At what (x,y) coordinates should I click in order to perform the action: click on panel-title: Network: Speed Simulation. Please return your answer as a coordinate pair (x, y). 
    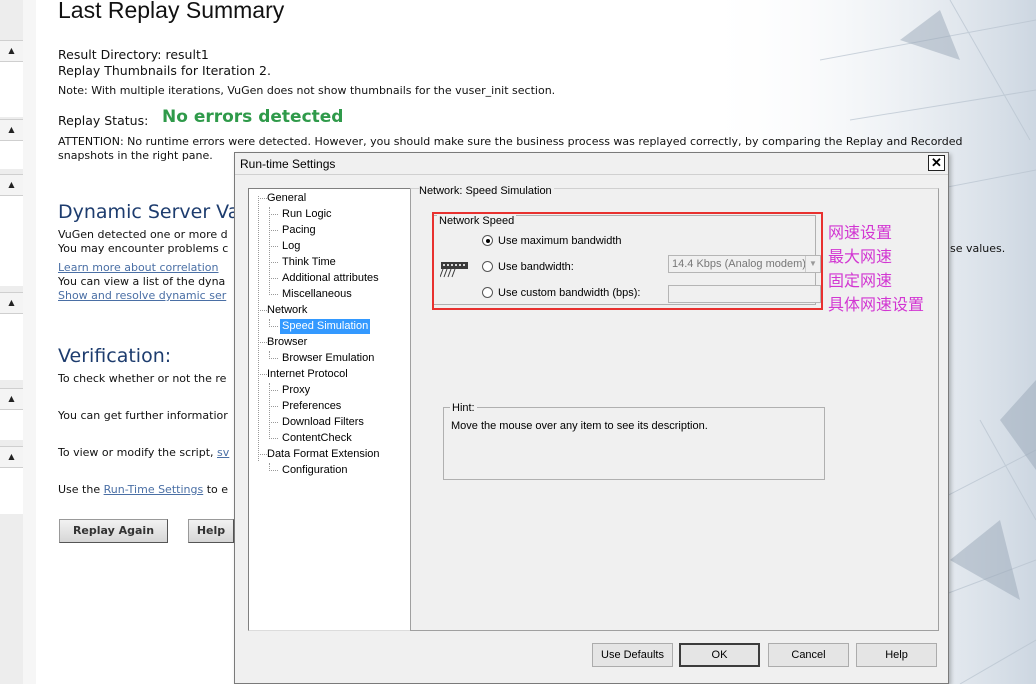
    Looking at the image, I should click on (486, 191).